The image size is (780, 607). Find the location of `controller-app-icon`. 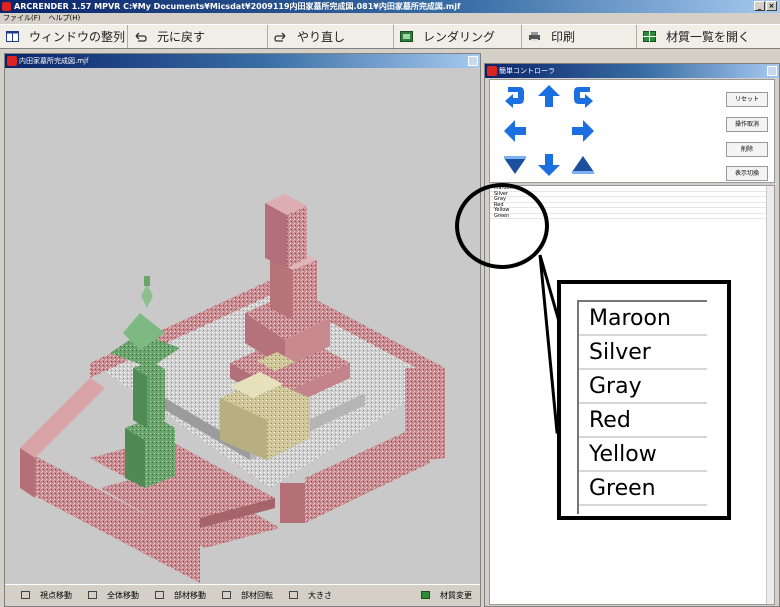

controller-app-icon is located at coordinates (492, 71).